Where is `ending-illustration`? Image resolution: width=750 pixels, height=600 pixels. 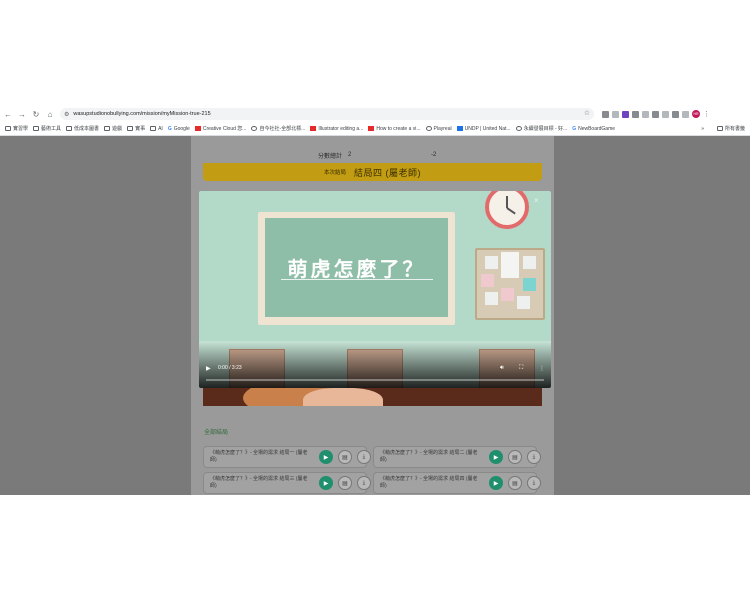
ending-illustration is located at coordinates (372, 396).